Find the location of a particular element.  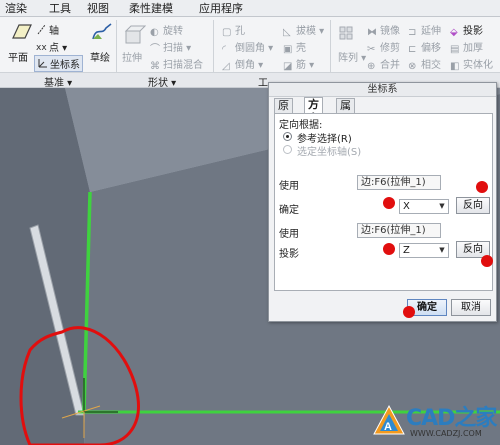

draft-button: ◺ 拔模 ▾ is located at coordinates (303, 30).